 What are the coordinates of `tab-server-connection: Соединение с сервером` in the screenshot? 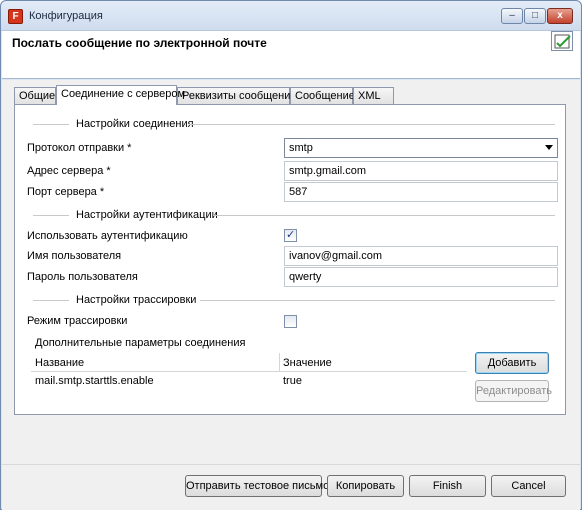 It's located at (120, 95).